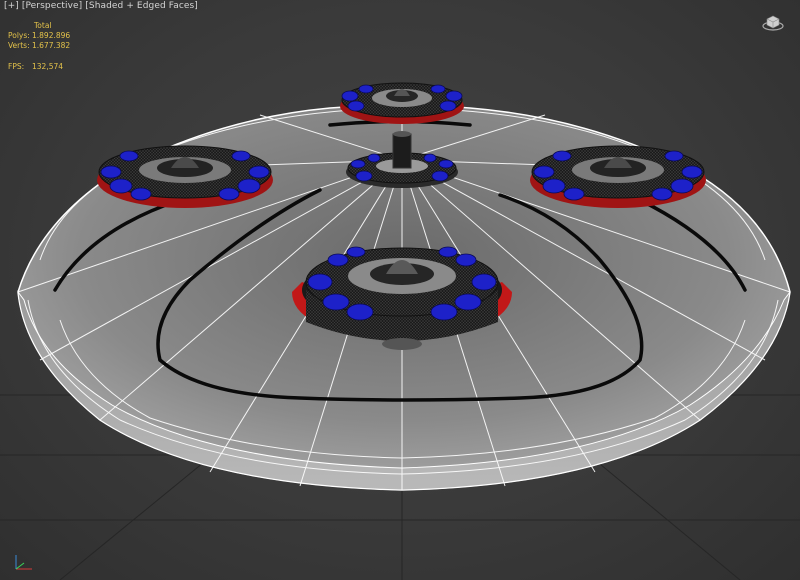  Describe the element at coordinates (618, 176) in the screenshot. I see `module-right` at that location.